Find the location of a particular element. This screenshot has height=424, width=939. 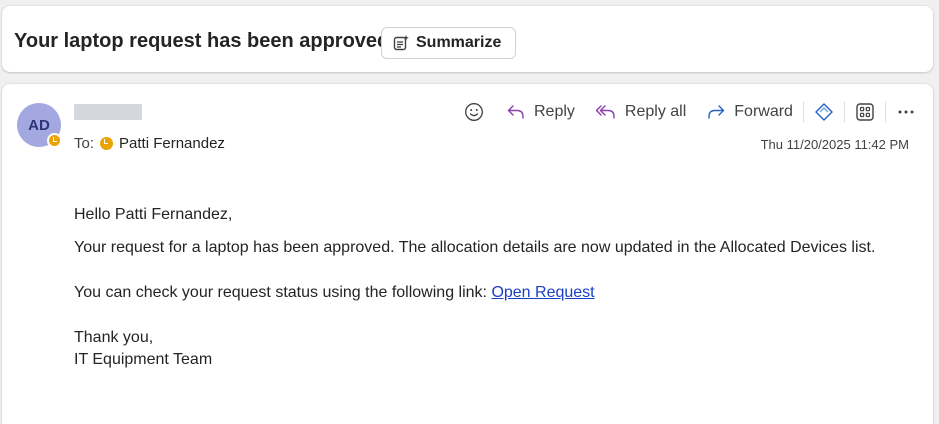

closing: Thank you, is located at coordinates (114, 337).